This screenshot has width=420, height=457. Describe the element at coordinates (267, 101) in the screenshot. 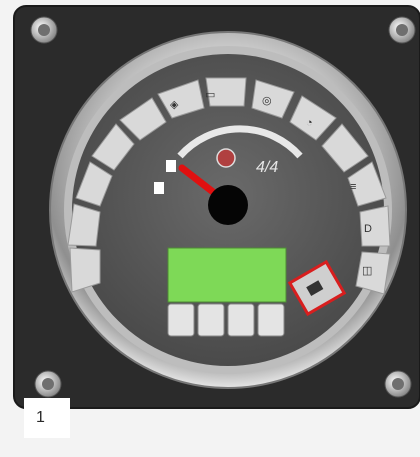

I see `brake-icon: ◎` at that location.